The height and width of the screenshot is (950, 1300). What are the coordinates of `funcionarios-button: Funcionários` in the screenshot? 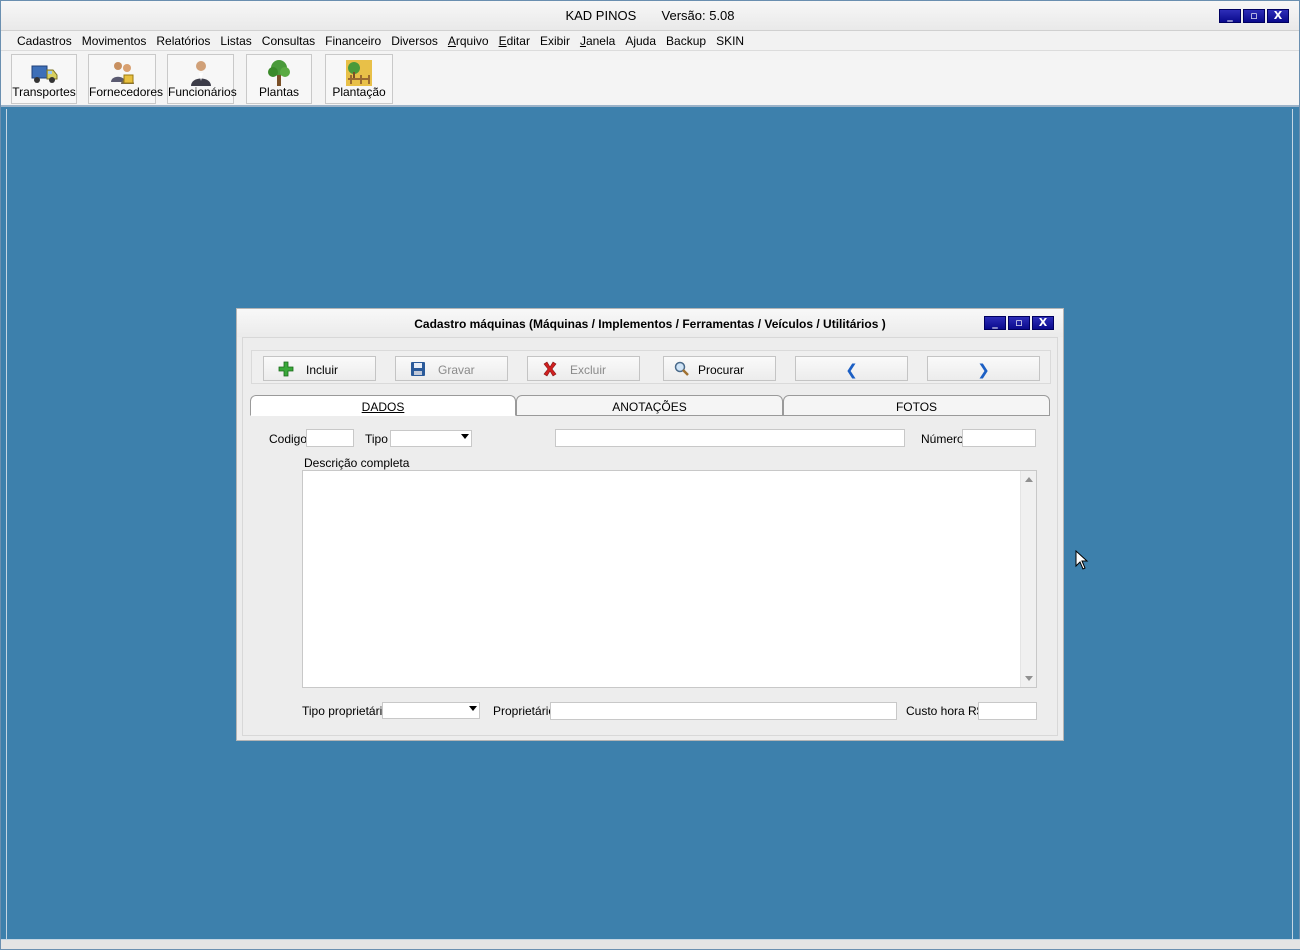 It's located at (202, 79).